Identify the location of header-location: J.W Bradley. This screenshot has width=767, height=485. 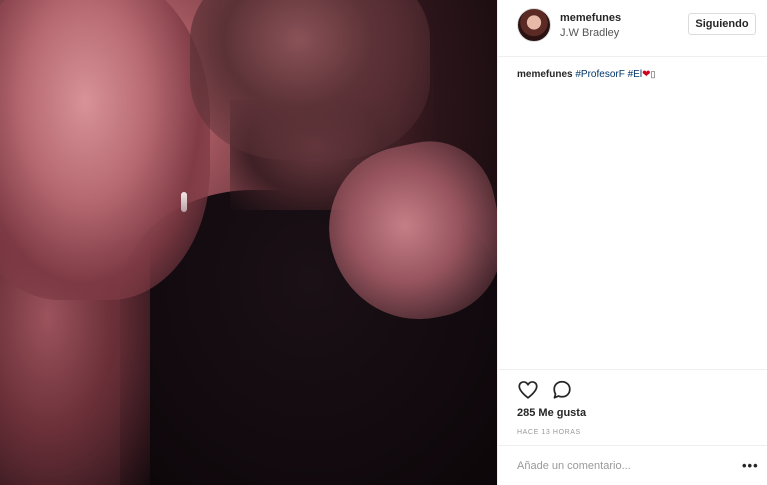
(589, 33).